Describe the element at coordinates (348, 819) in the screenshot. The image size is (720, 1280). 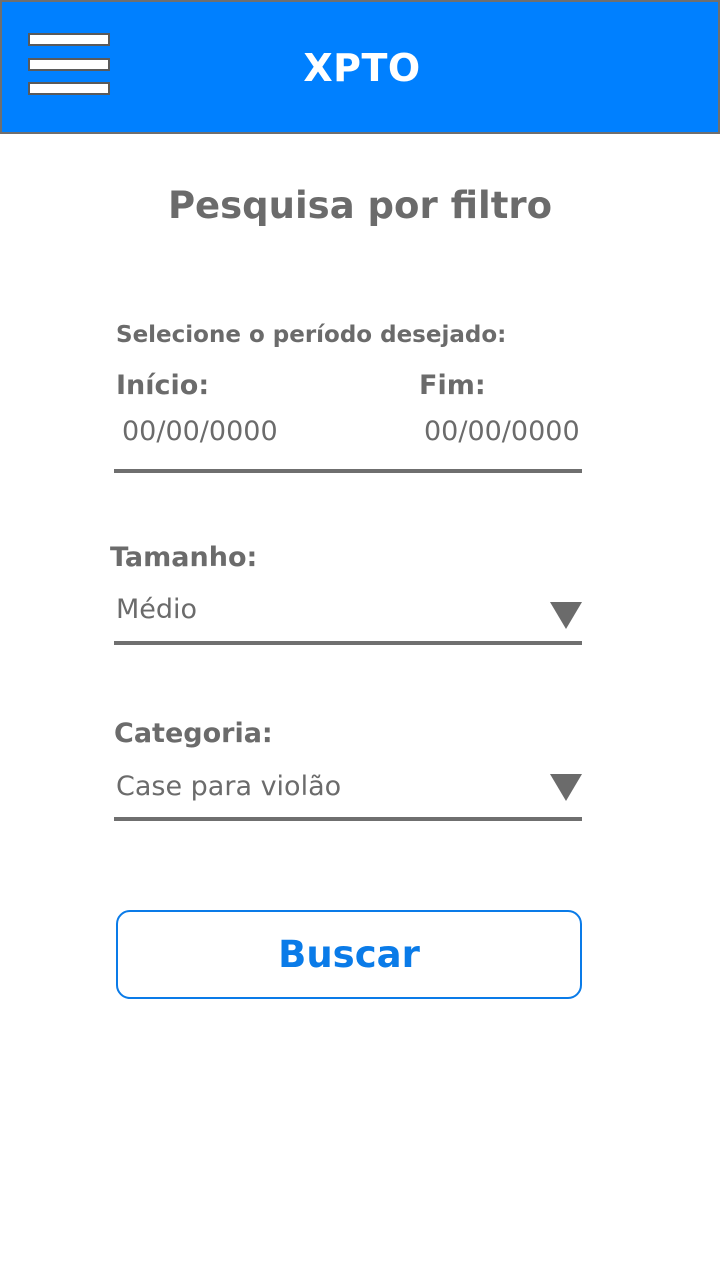
I see `category-select-underline` at that location.